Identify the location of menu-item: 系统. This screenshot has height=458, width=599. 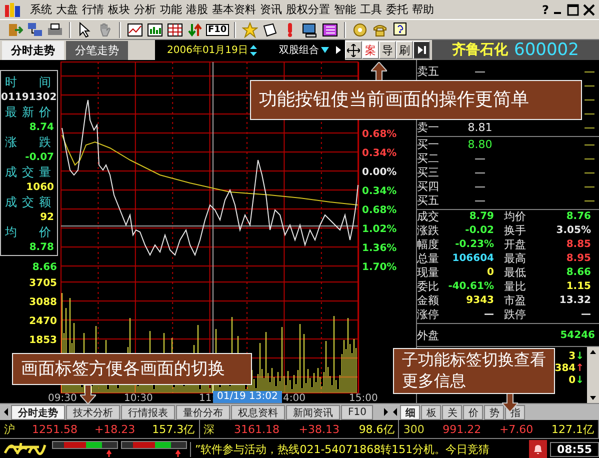
(41, 9).